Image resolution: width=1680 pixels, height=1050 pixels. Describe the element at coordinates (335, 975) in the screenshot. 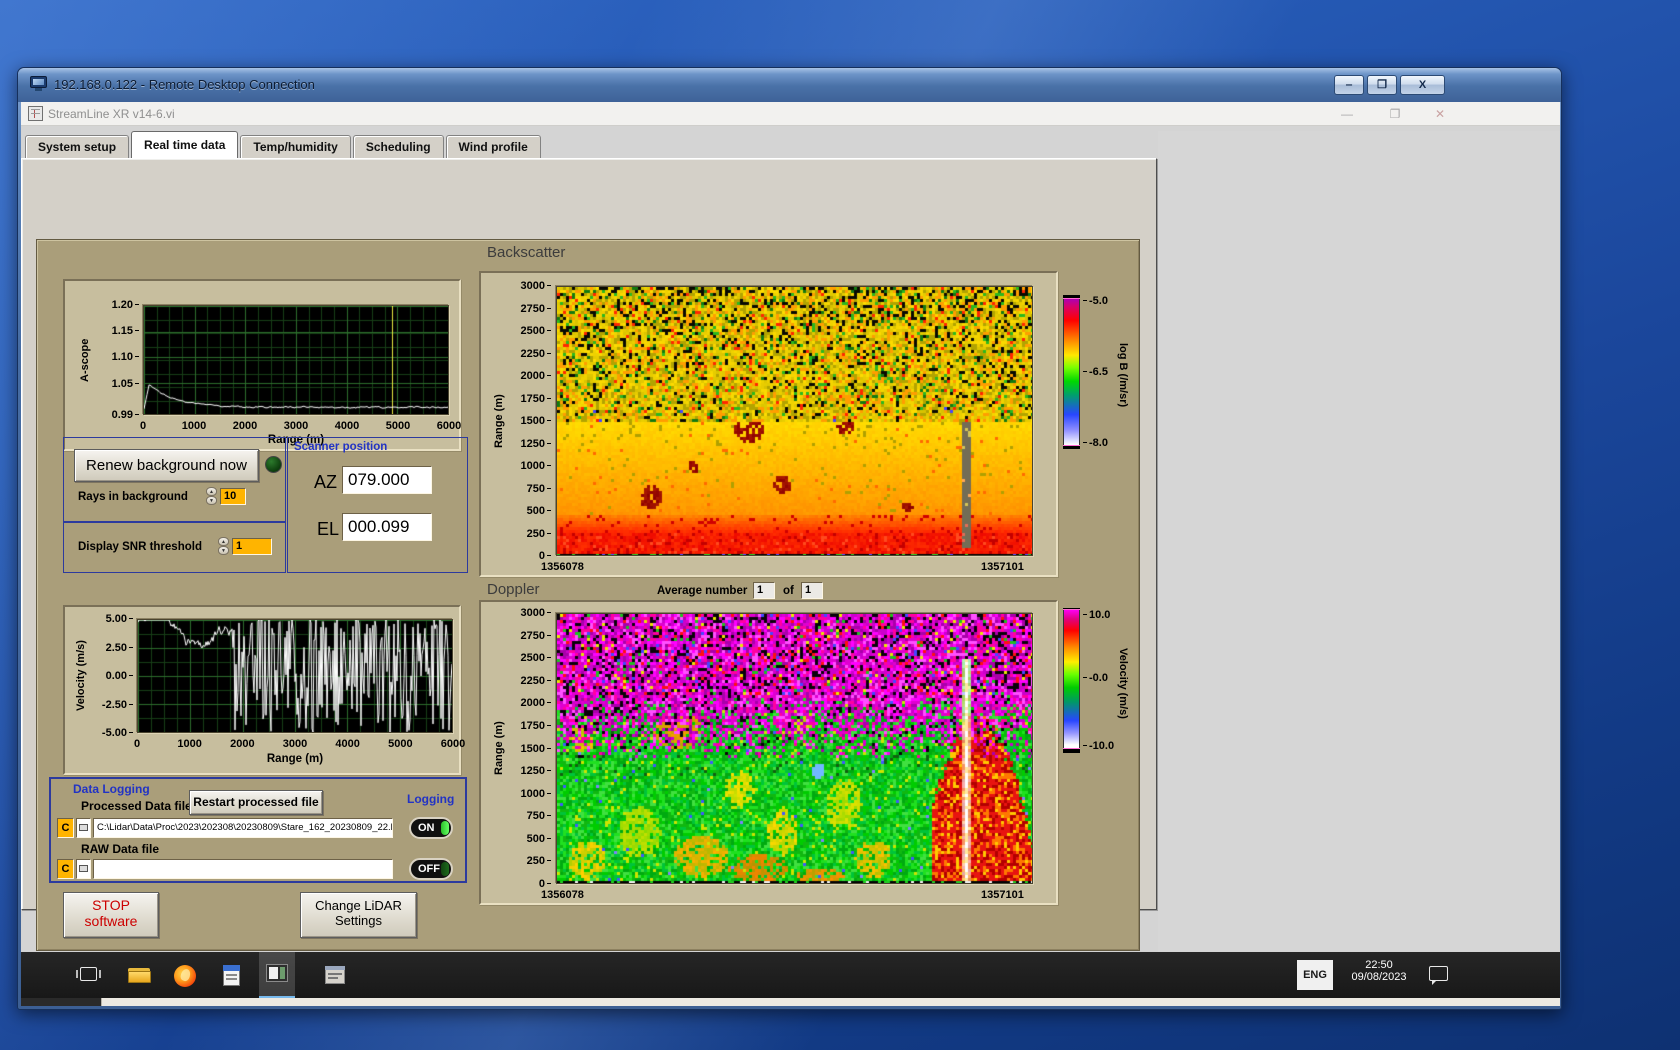

I see `scan-scheduler-icon` at that location.